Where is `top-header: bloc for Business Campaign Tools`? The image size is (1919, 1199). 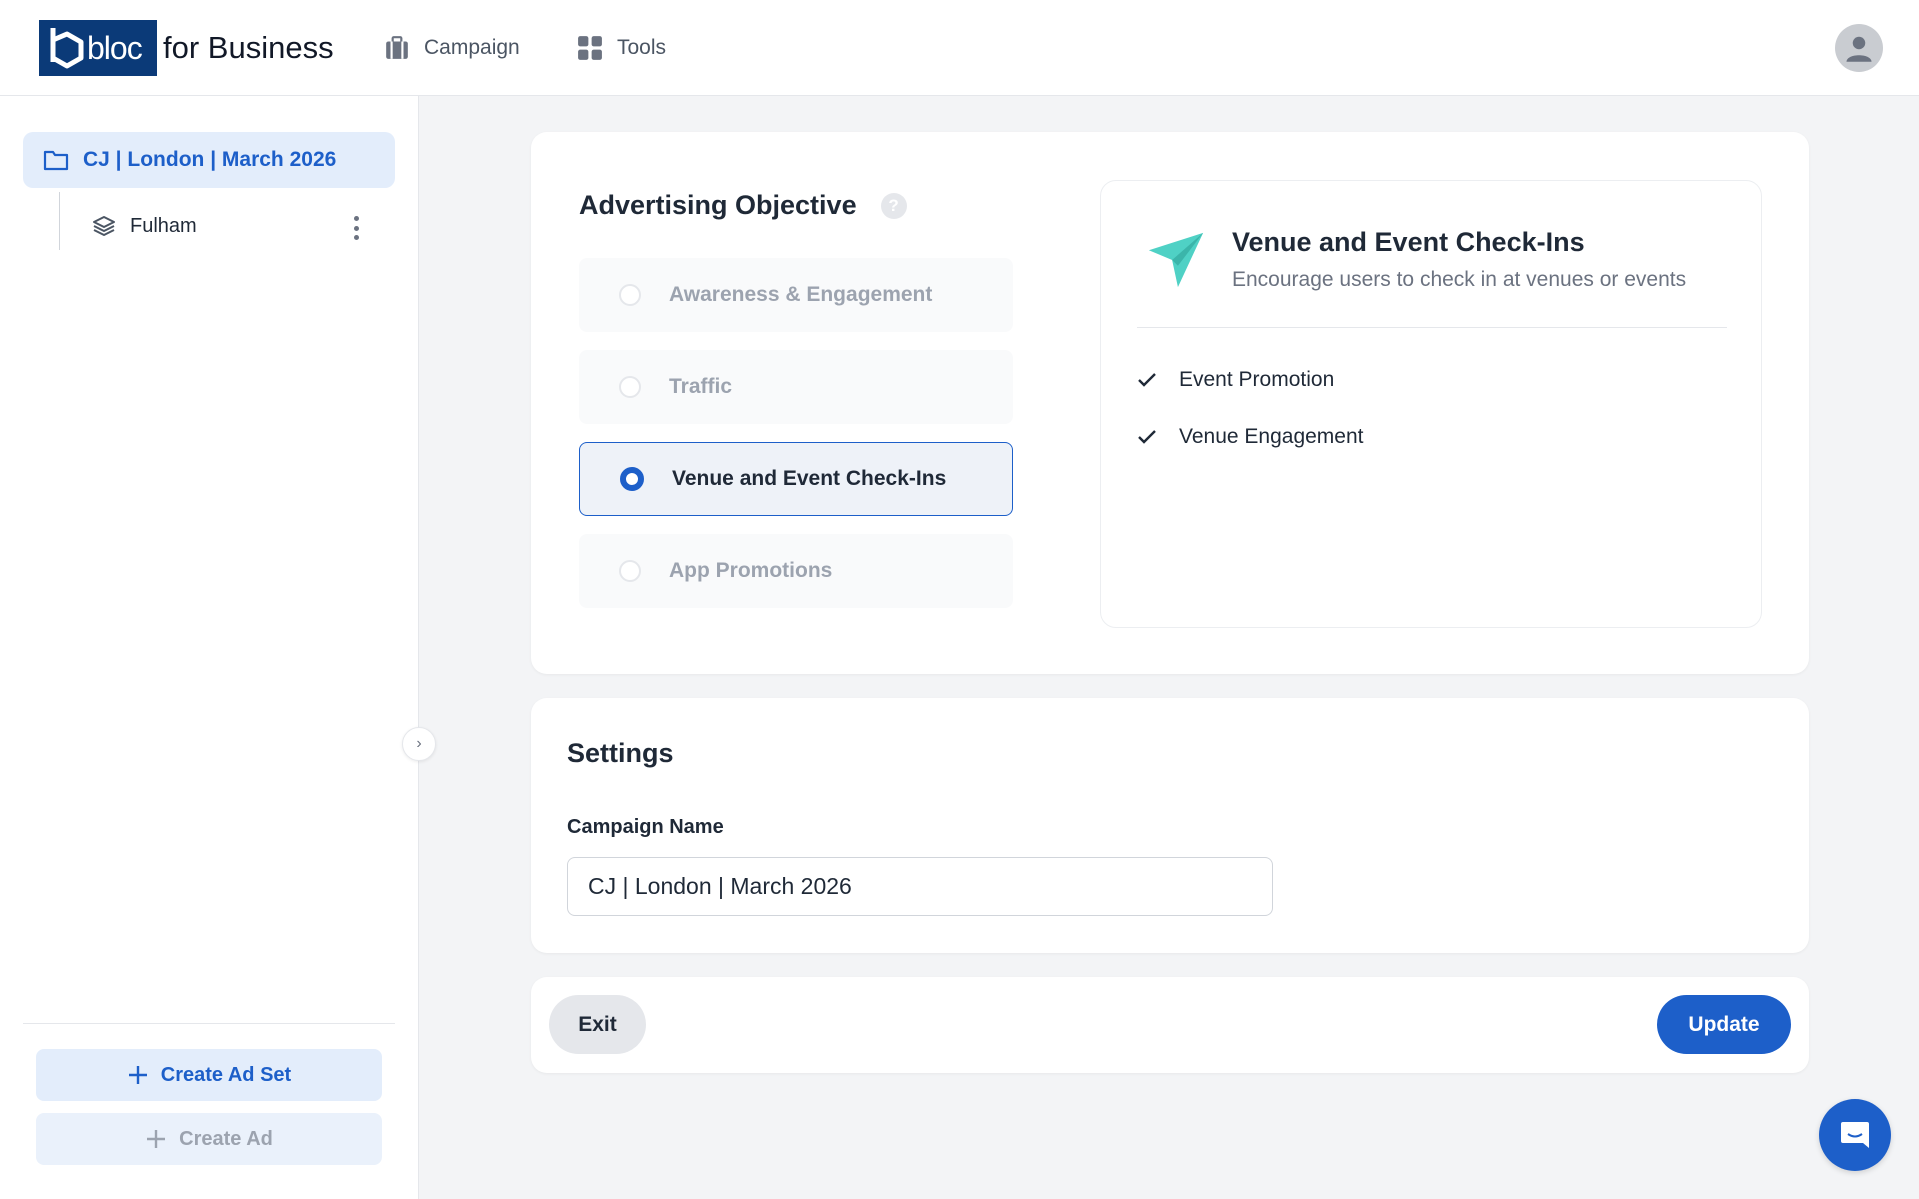 top-header: bloc for Business Campaign Tools is located at coordinates (959, 48).